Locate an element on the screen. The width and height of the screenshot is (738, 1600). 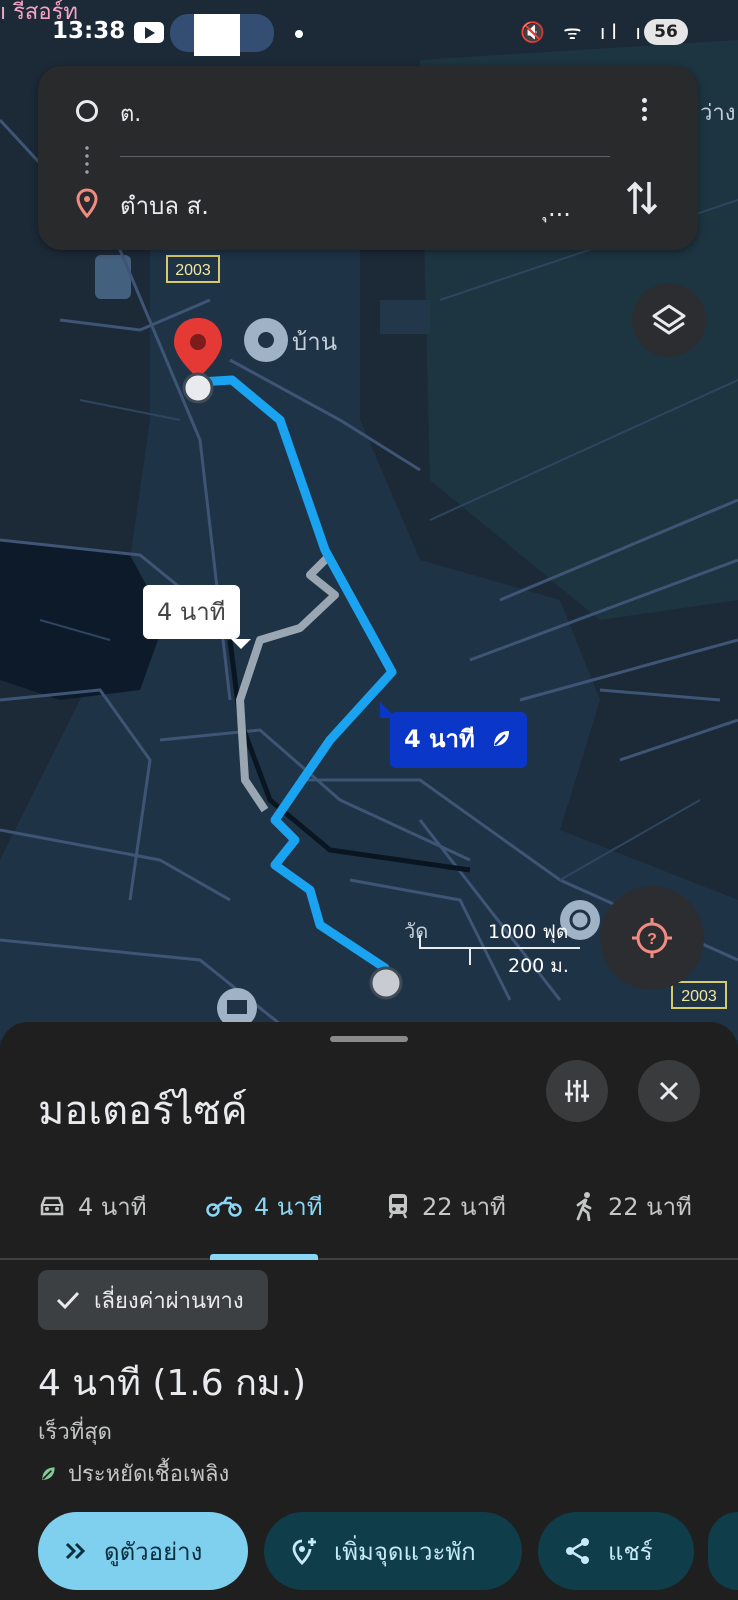
transit-icon is located at coordinates (398, 1206).